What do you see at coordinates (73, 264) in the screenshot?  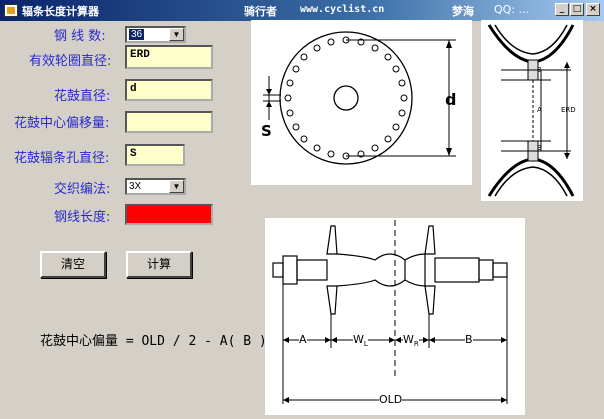 I see `clear-button: 清空` at bounding box center [73, 264].